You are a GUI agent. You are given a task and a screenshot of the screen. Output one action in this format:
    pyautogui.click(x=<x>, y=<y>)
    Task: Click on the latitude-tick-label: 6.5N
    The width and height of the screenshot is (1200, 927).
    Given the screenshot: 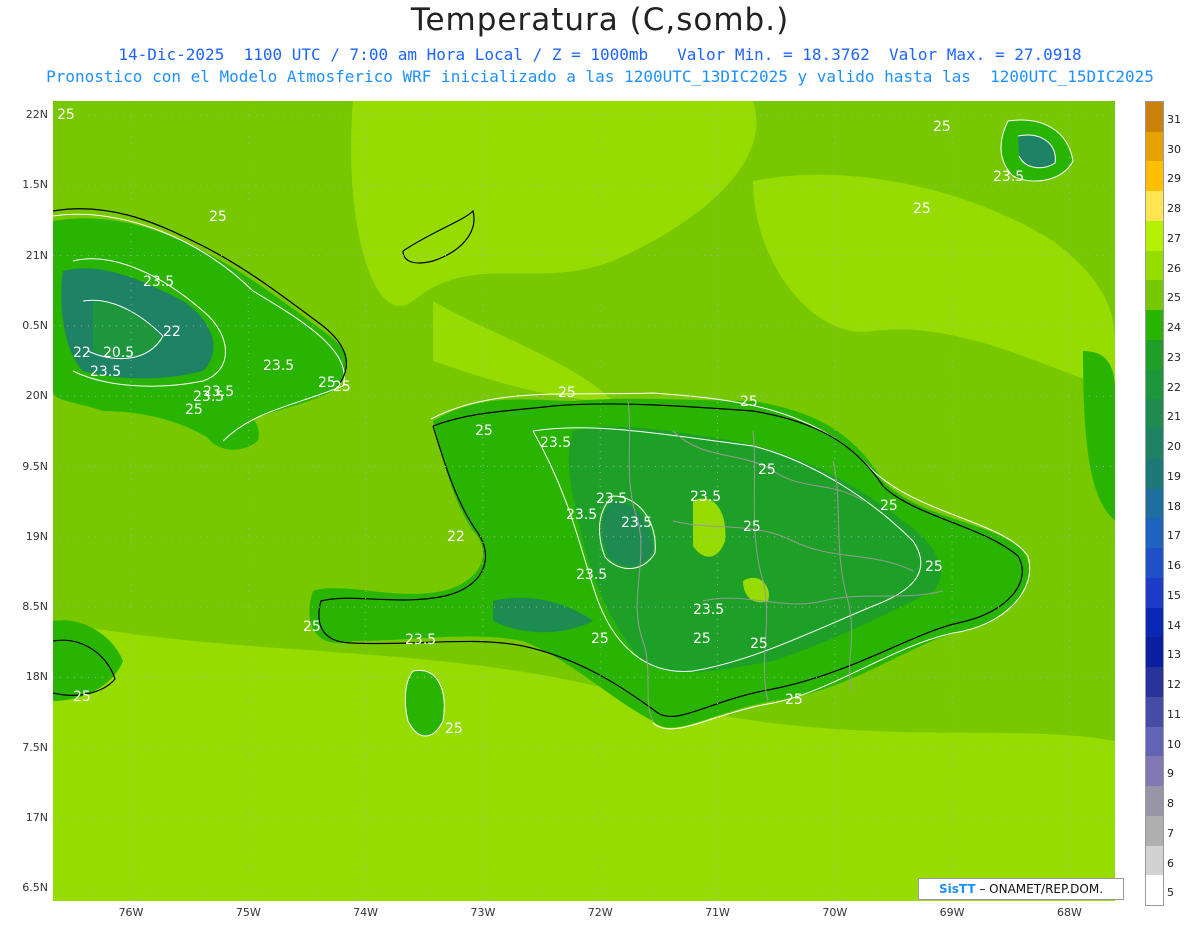 What is the action you would take?
    pyautogui.click(x=35, y=888)
    